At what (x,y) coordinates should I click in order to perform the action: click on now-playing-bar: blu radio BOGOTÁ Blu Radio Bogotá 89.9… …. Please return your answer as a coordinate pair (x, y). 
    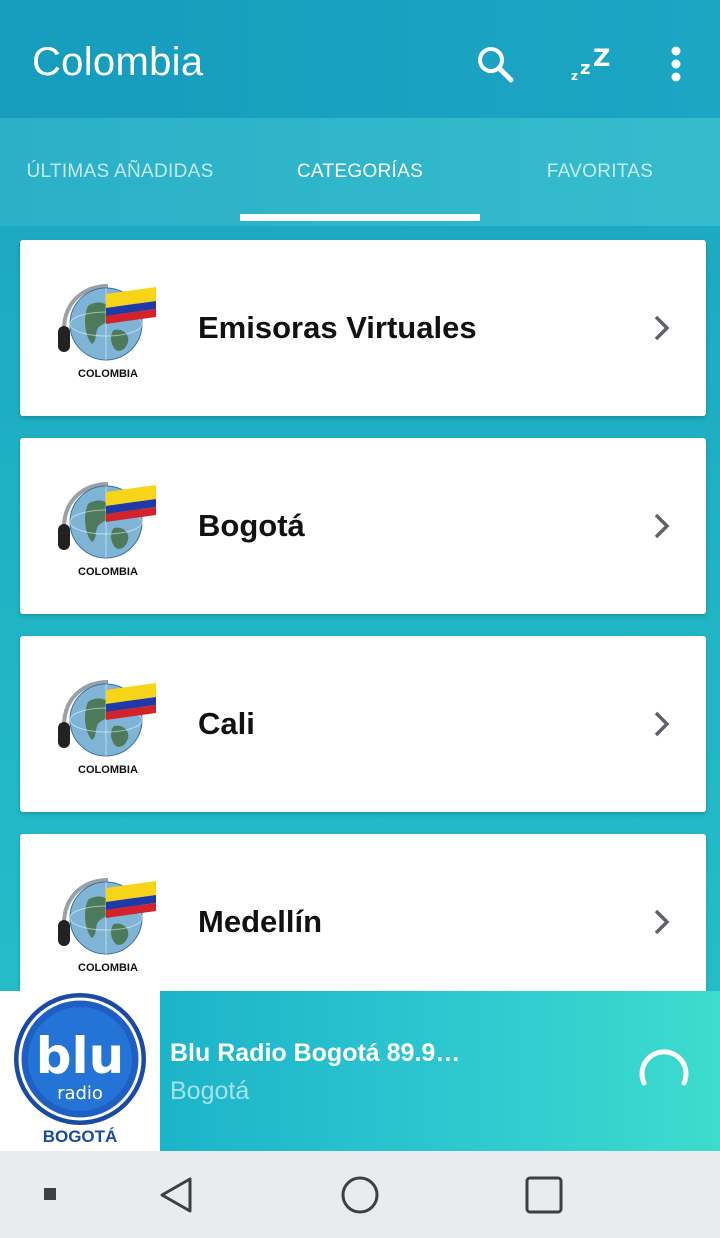
    Looking at the image, I should click on (360, 1071).